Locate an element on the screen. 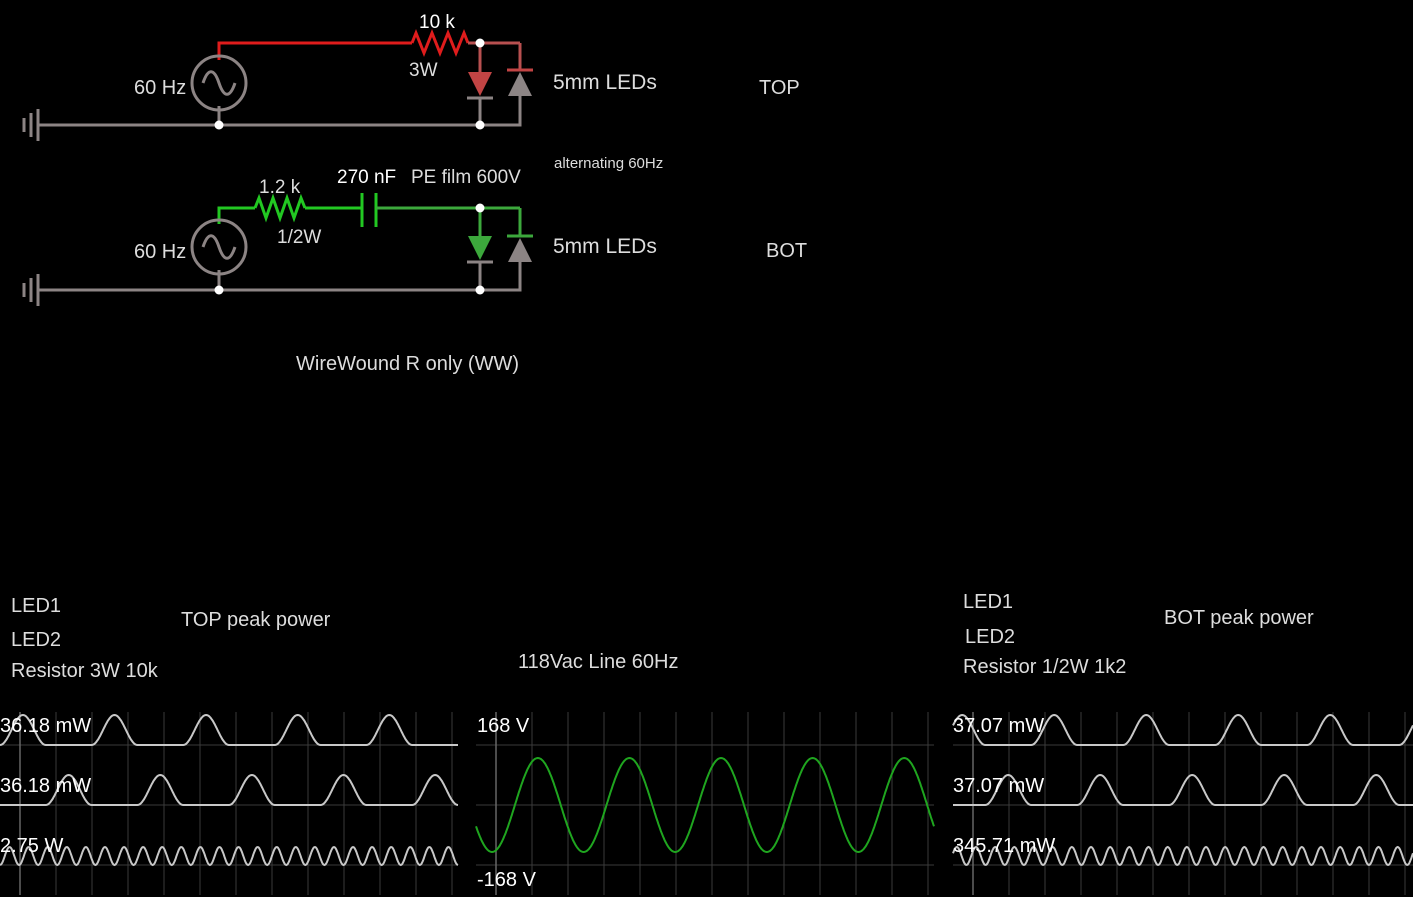  wirewound-note: WireWound R only (WW) is located at coordinates (407, 364).